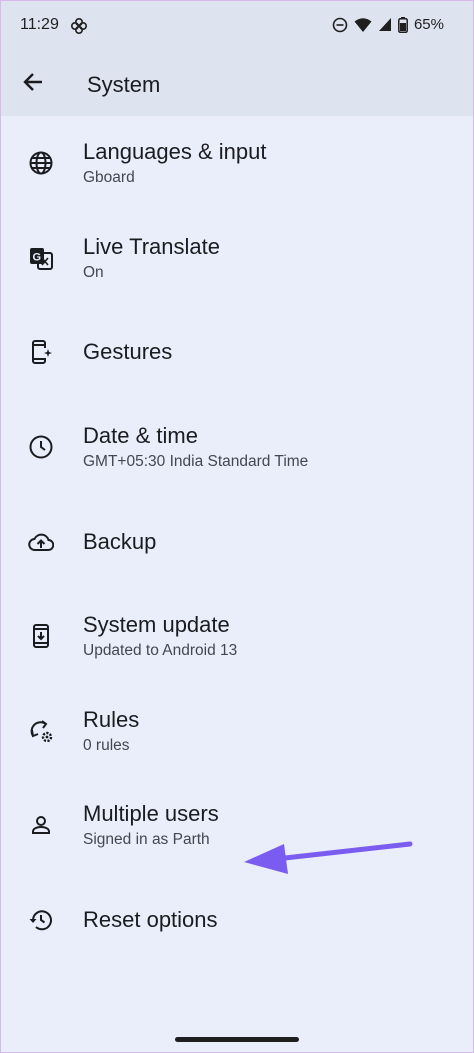 The image size is (474, 1053). Describe the element at coordinates (328, 857) in the screenshot. I see `annotation-arrow-icon` at that location.